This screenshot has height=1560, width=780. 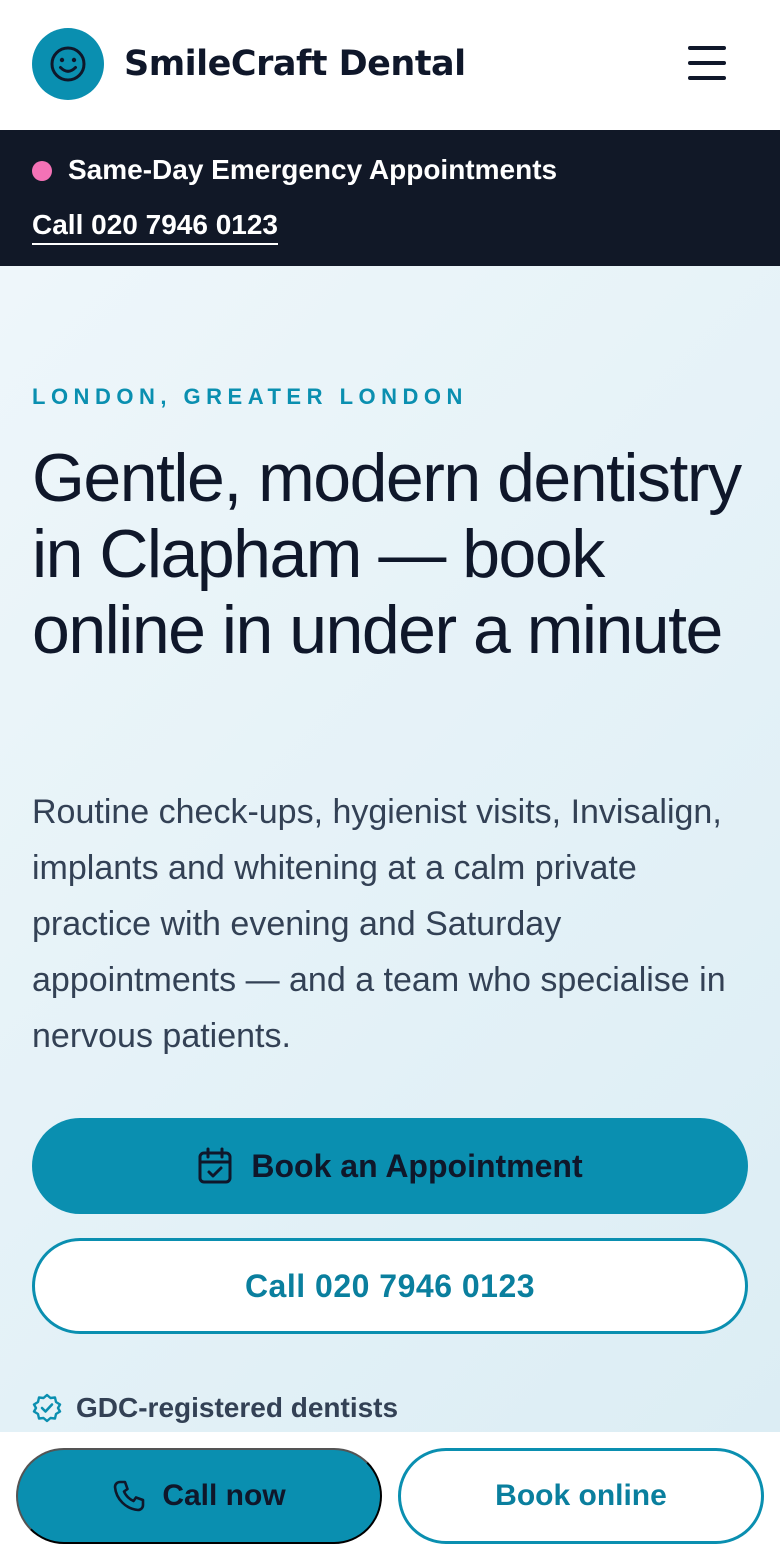 I want to click on book-appointment-button: Book an Appointment, so click(x=390, y=1166).